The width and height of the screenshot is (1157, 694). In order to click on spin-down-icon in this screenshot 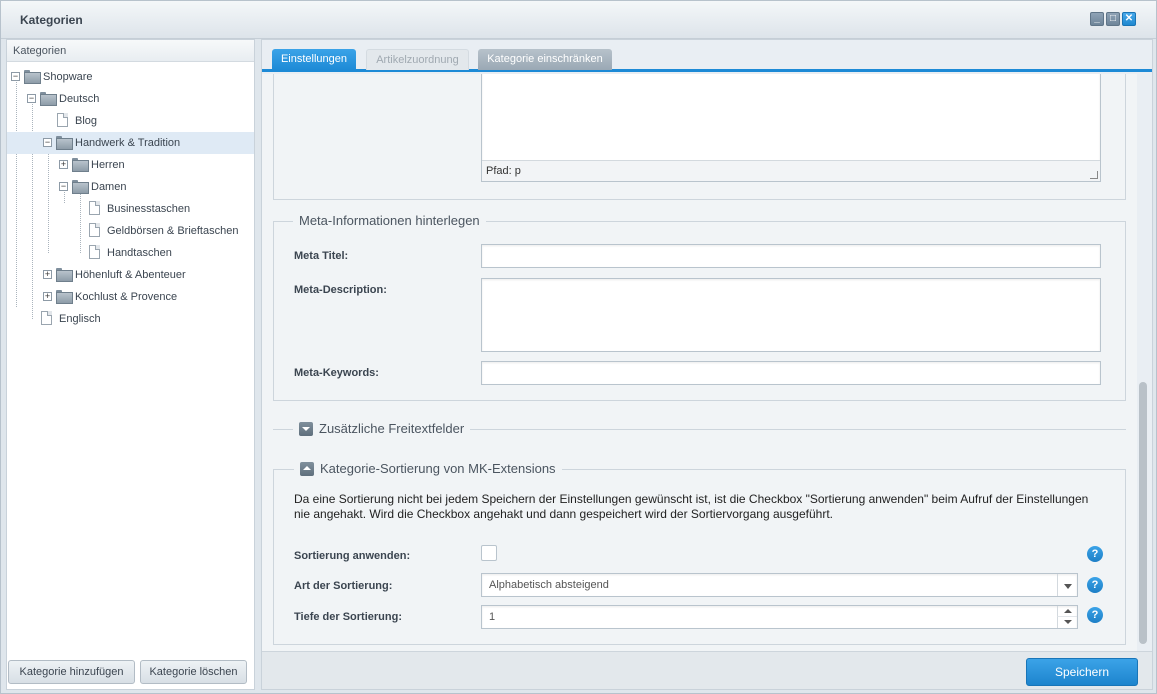, I will do `click(1067, 622)`.